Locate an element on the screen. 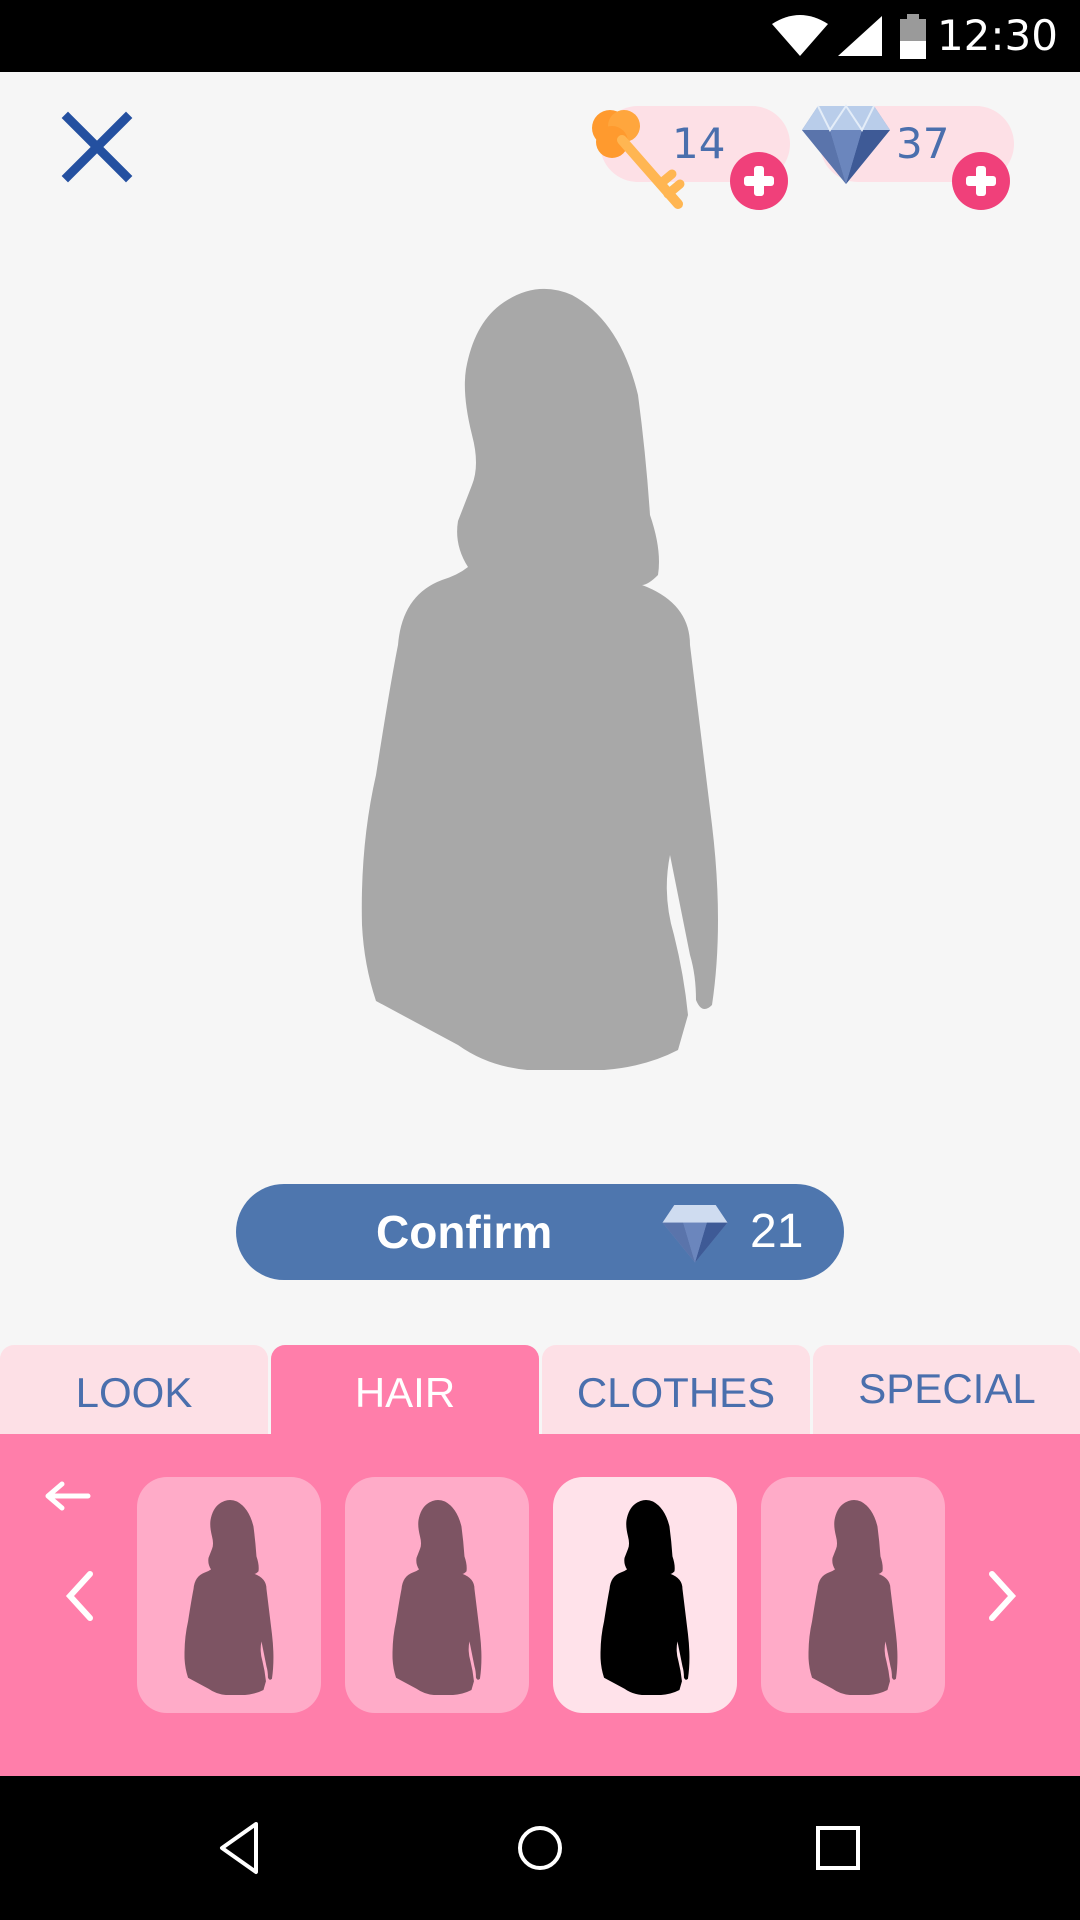 The width and height of the screenshot is (1080, 1920). tab-special: SPECIAL is located at coordinates (946, 1390).